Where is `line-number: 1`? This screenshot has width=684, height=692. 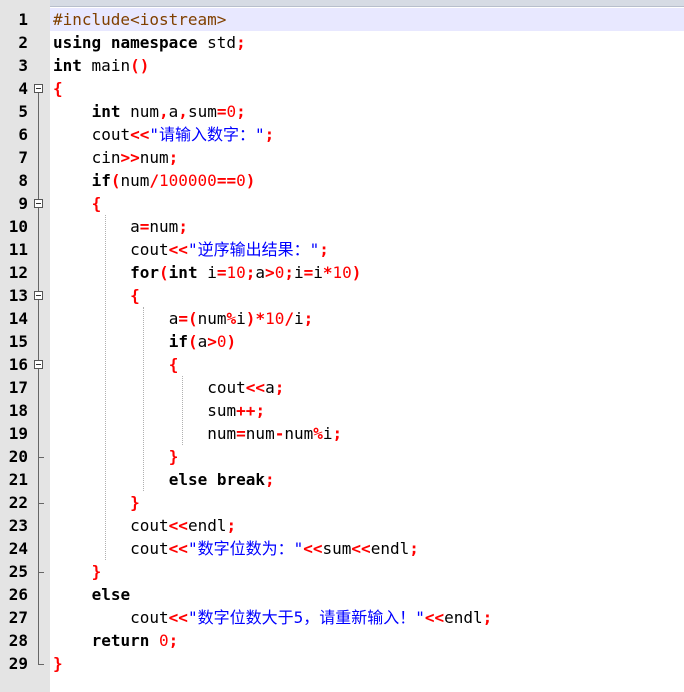
line-number: 1 is located at coordinates (23, 19).